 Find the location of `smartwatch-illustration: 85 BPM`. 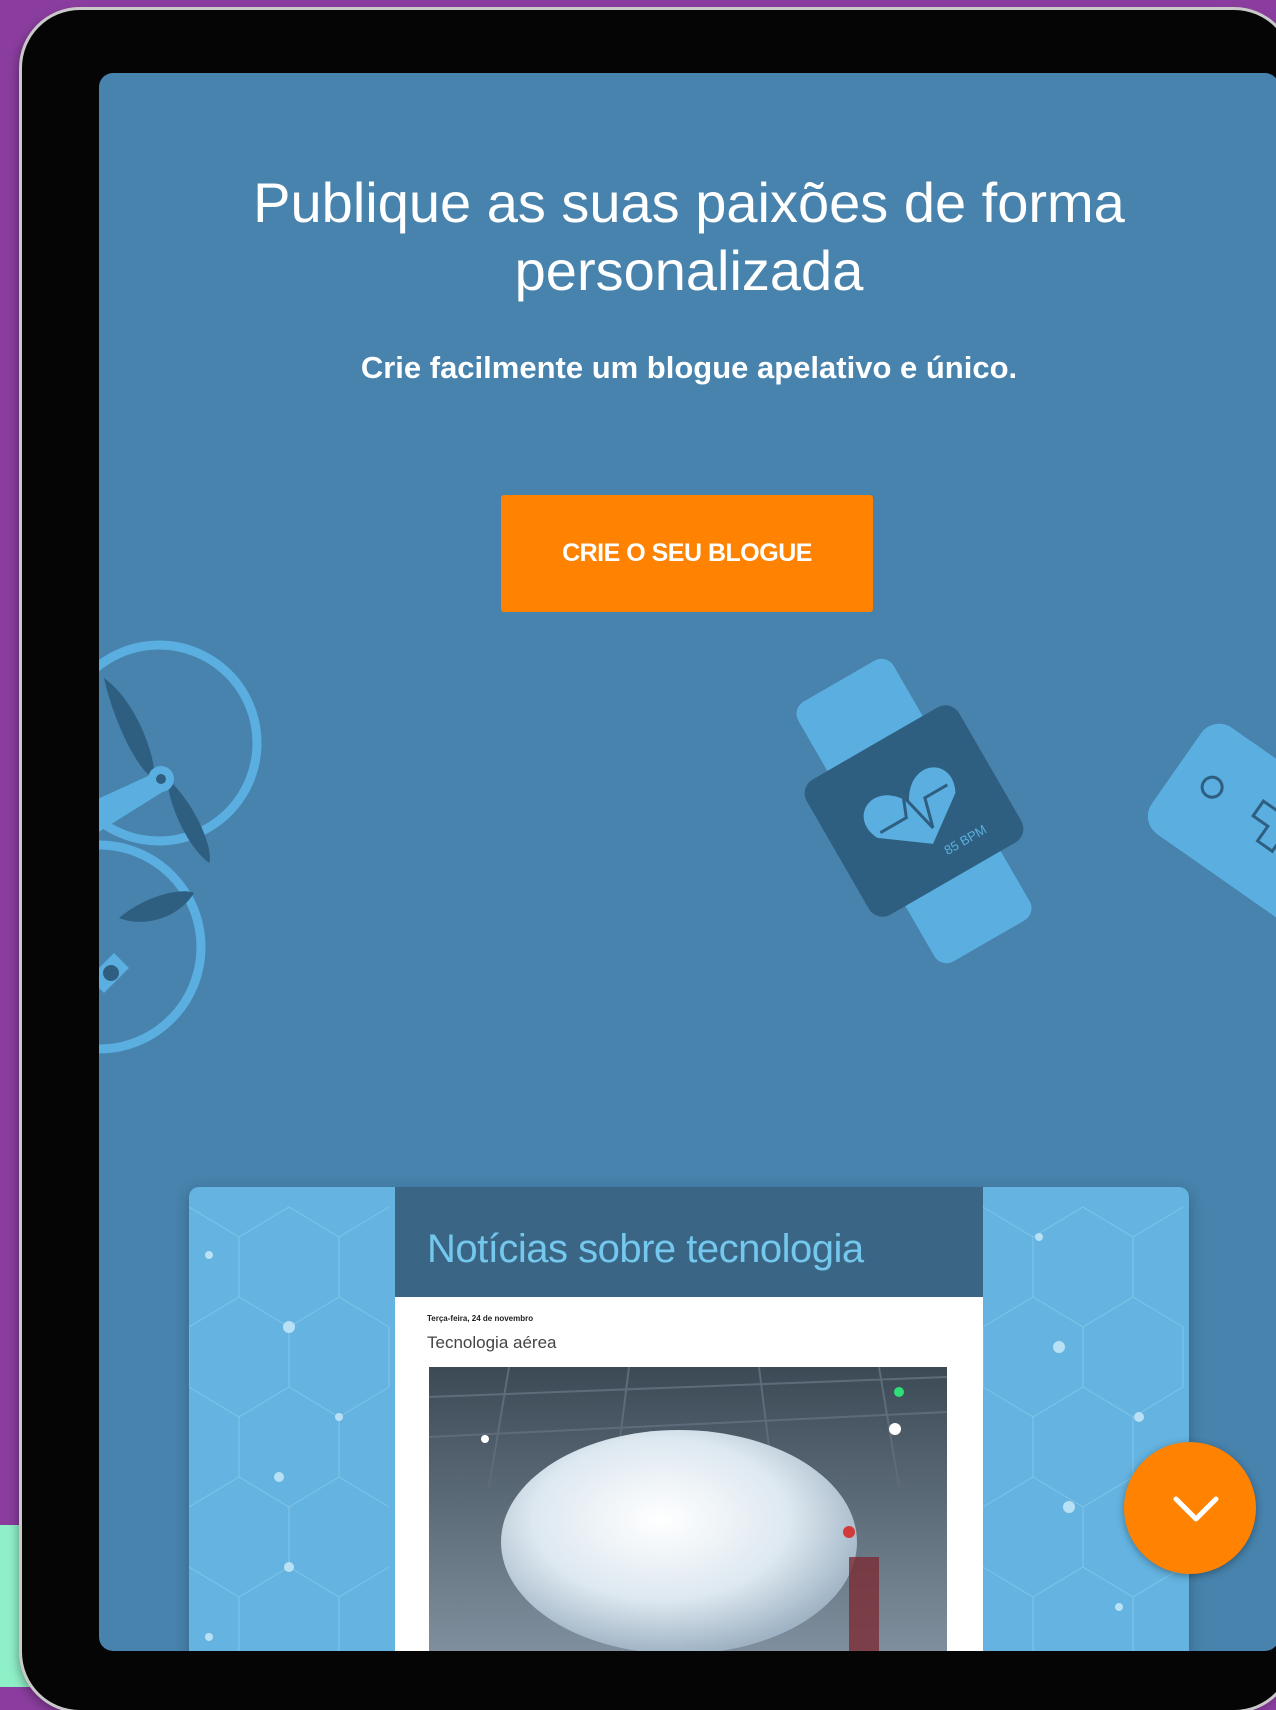

smartwatch-illustration: 85 BPM is located at coordinates (914, 811).